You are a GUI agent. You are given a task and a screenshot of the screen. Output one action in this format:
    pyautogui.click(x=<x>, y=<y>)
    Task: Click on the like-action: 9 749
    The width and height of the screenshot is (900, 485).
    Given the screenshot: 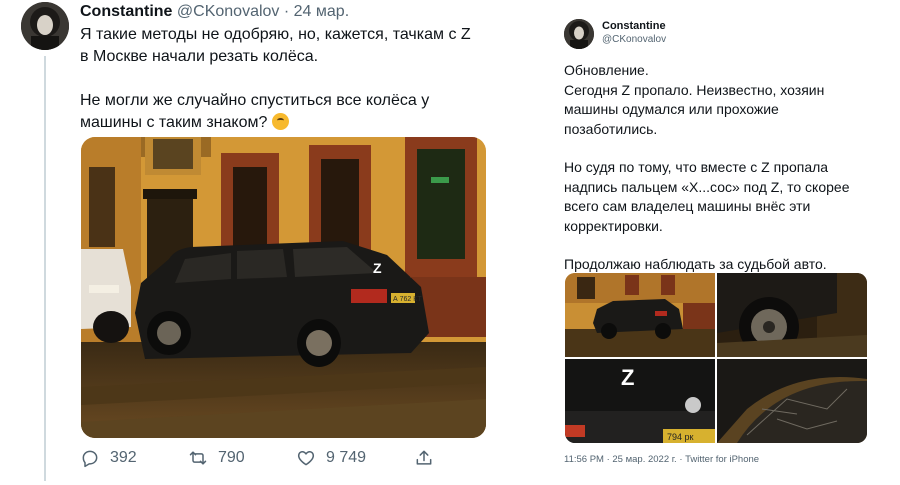 What is the action you would take?
    pyautogui.click(x=331, y=458)
    